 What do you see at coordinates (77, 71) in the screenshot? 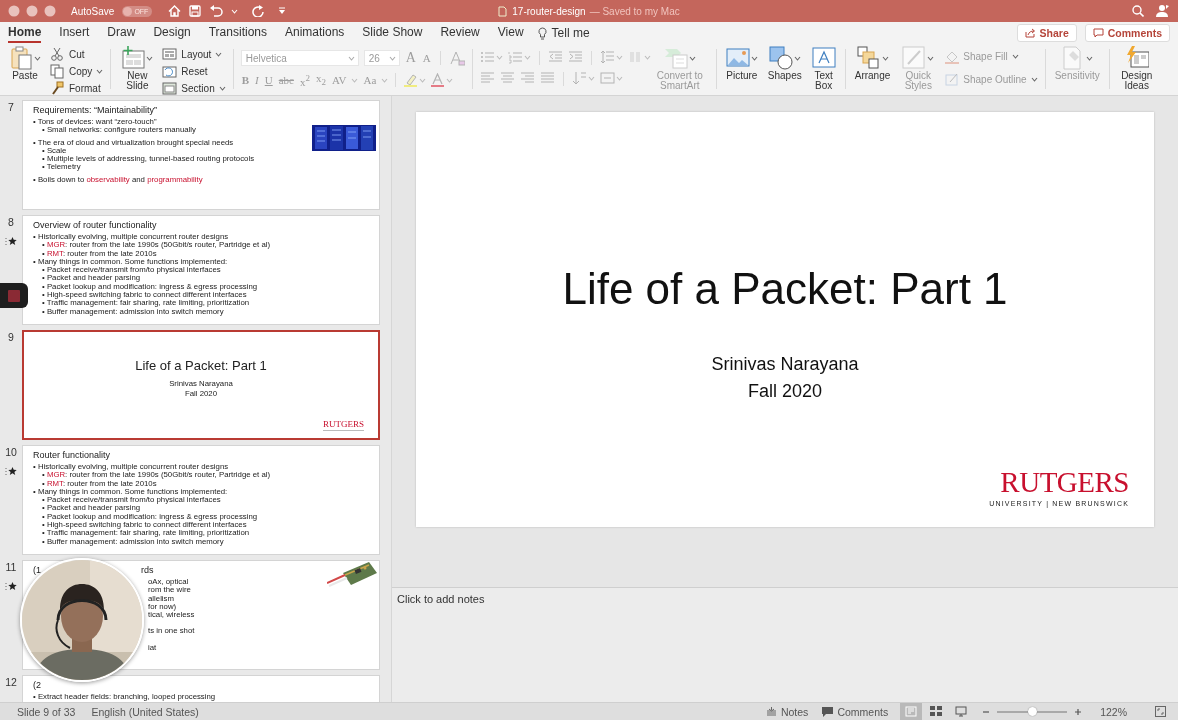
I see `copy-button: Copy` at bounding box center [77, 71].